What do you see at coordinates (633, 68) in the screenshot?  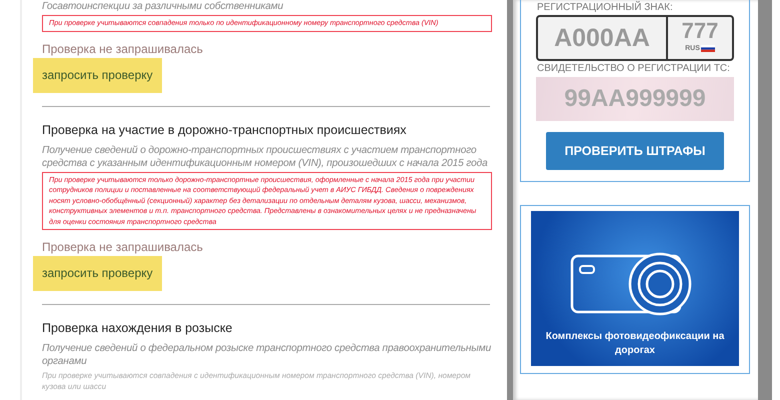 I see `certificate-label: СВИДЕТЕЛЬСТВО О РЕГИСТРАЦИИ ТС:` at bounding box center [633, 68].